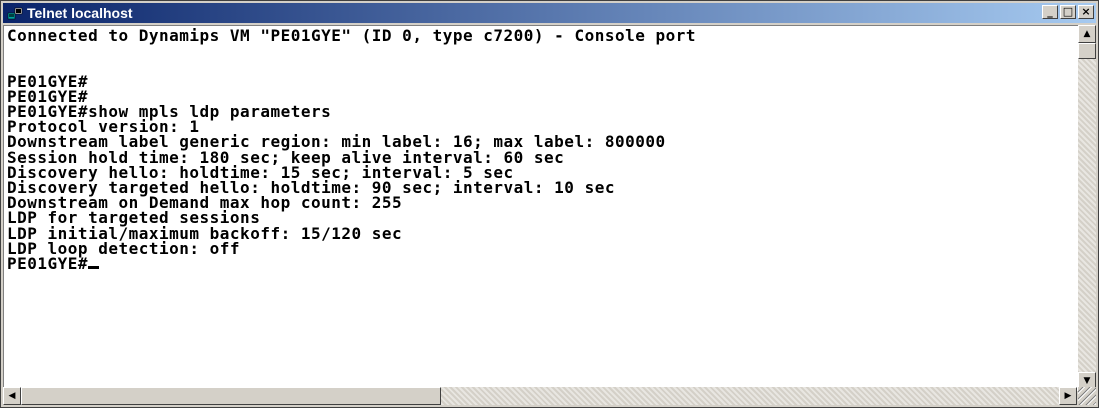 Image resolution: width=1099 pixels, height=408 pixels. What do you see at coordinates (12, 396) in the screenshot?
I see `scroll-left-button: ◀` at bounding box center [12, 396].